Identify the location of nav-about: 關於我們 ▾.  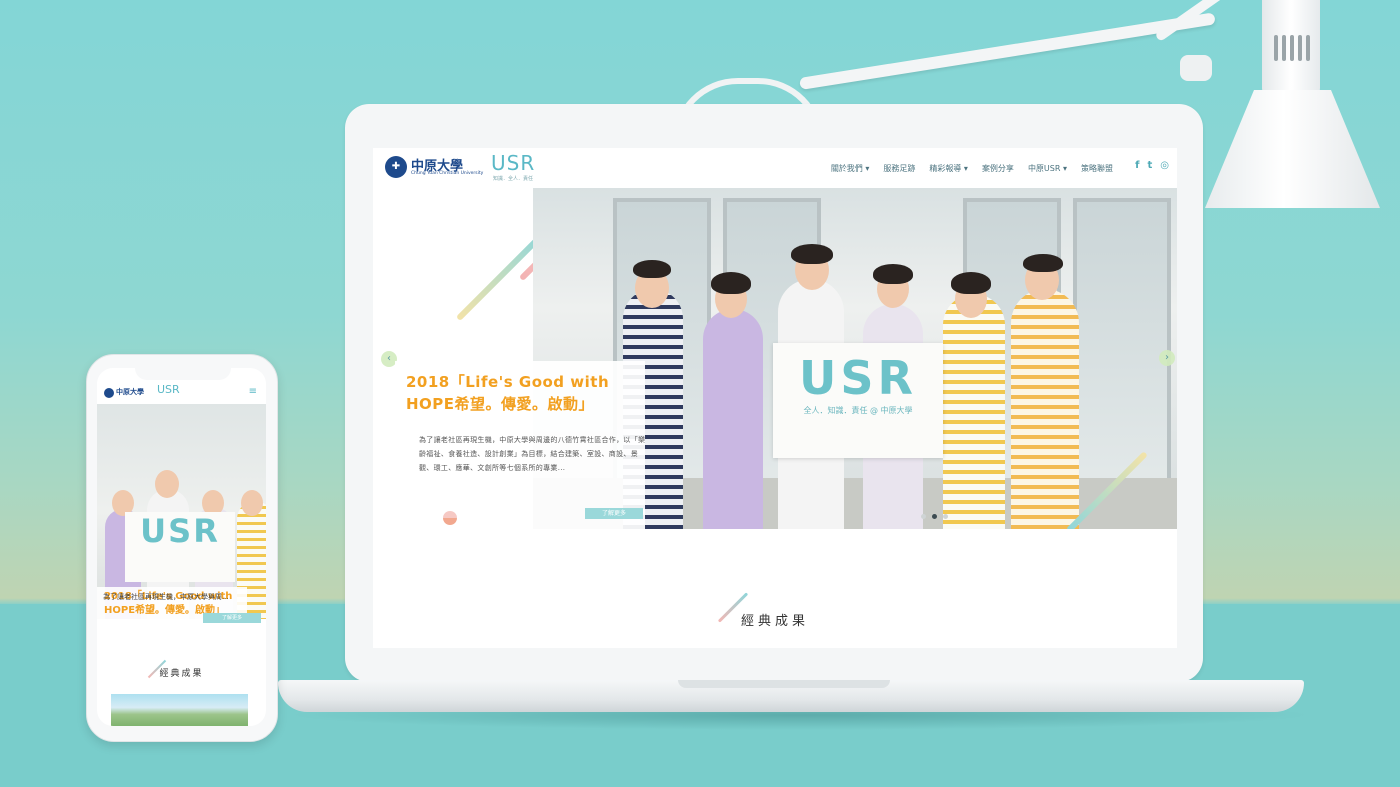
(850, 168).